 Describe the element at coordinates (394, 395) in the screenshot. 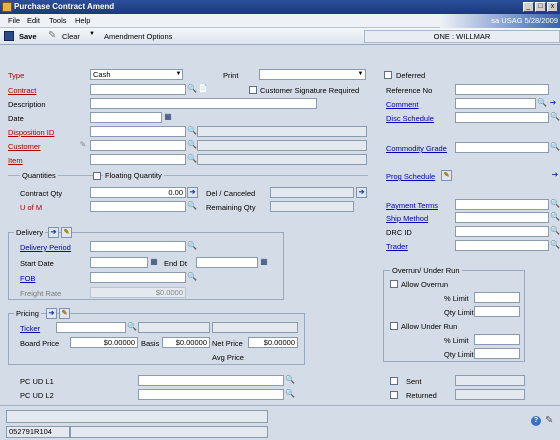

I see `returned-checkbox` at that location.